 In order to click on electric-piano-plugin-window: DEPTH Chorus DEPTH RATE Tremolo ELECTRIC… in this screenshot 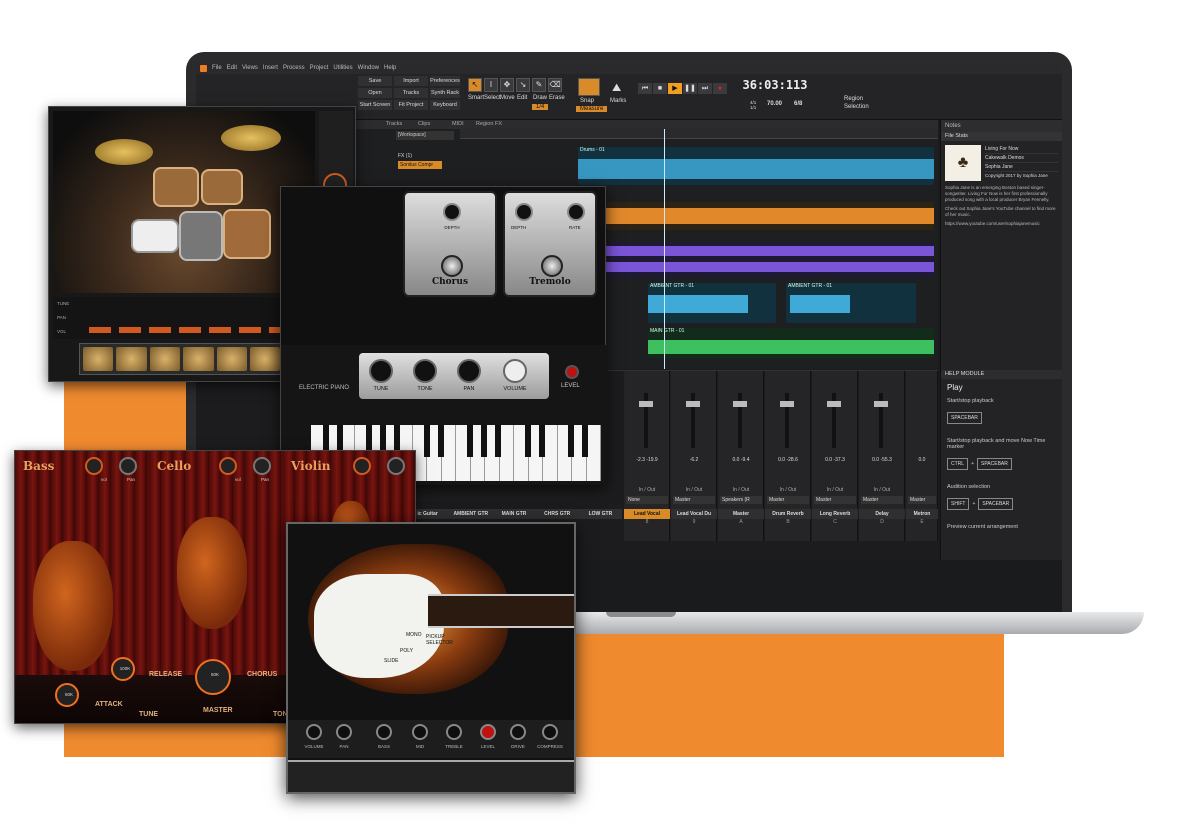, I will do `click(443, 335)`.